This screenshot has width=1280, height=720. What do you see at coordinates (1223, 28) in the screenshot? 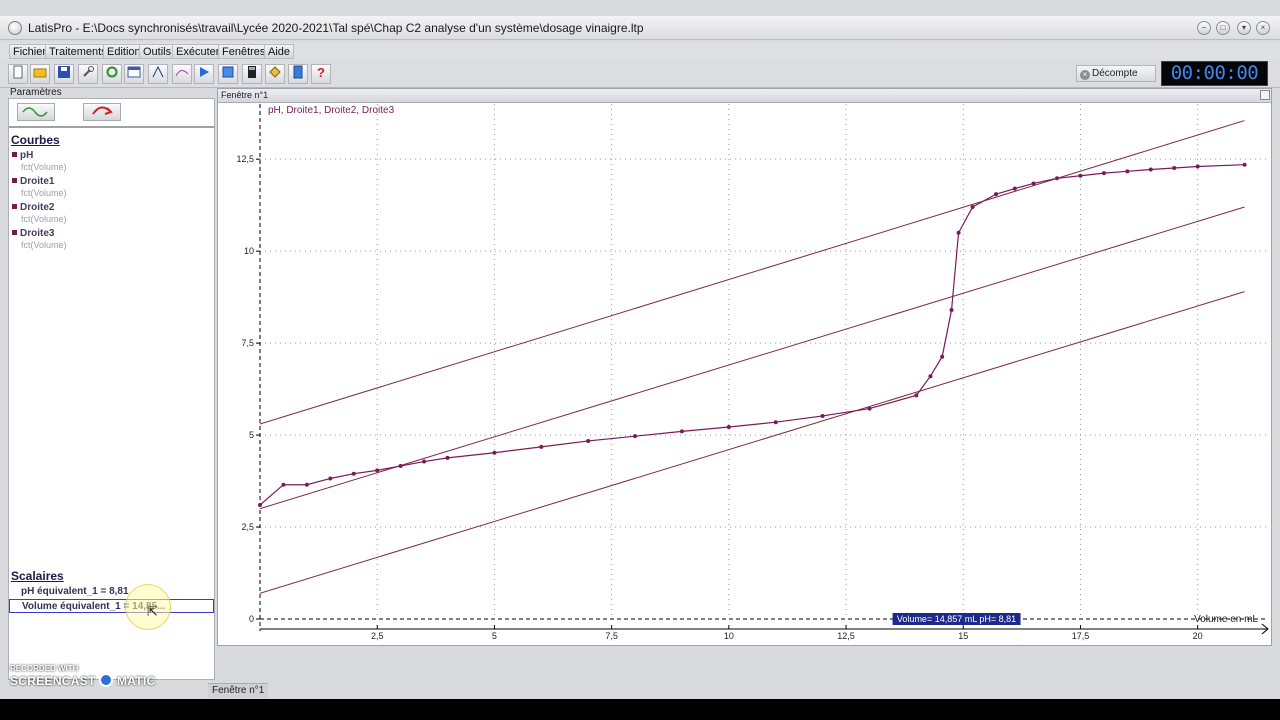
I see `maximize-button: □` at bounding box center [1223, 28].